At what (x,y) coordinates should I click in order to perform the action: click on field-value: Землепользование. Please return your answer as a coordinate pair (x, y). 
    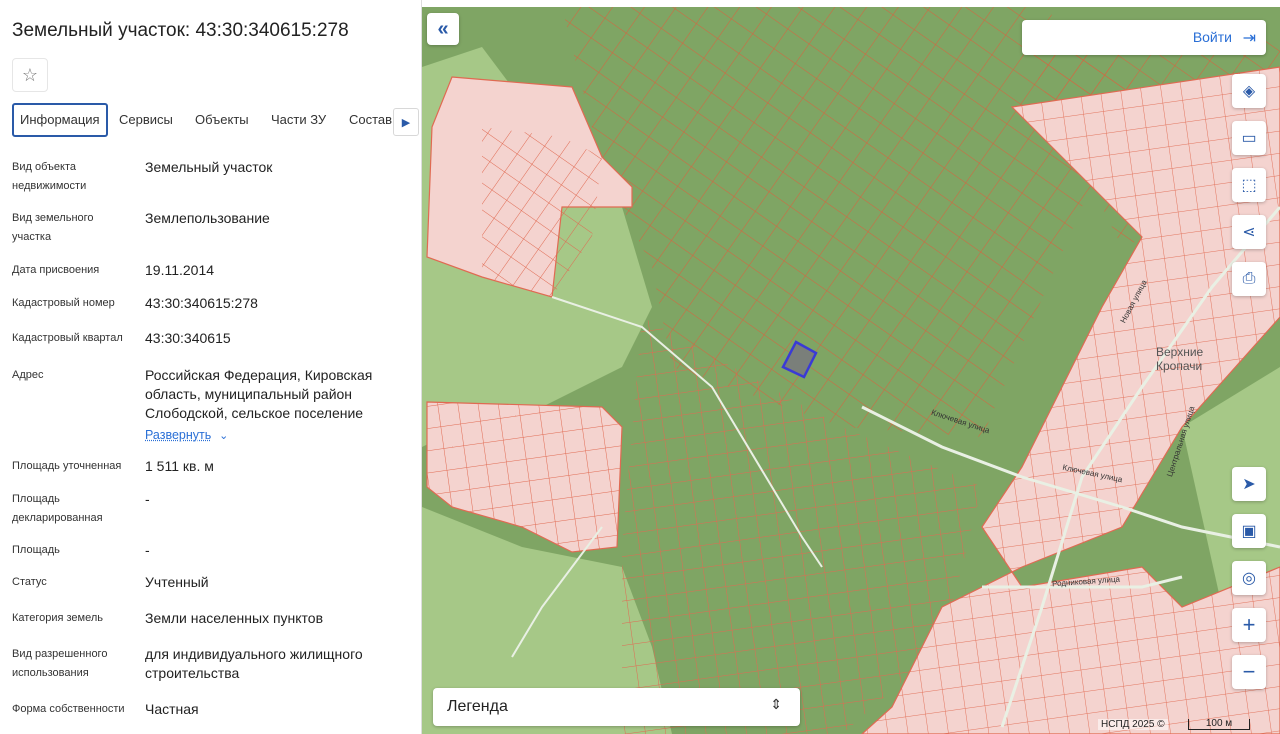
    Looking at the image, I should click on (207, 218).